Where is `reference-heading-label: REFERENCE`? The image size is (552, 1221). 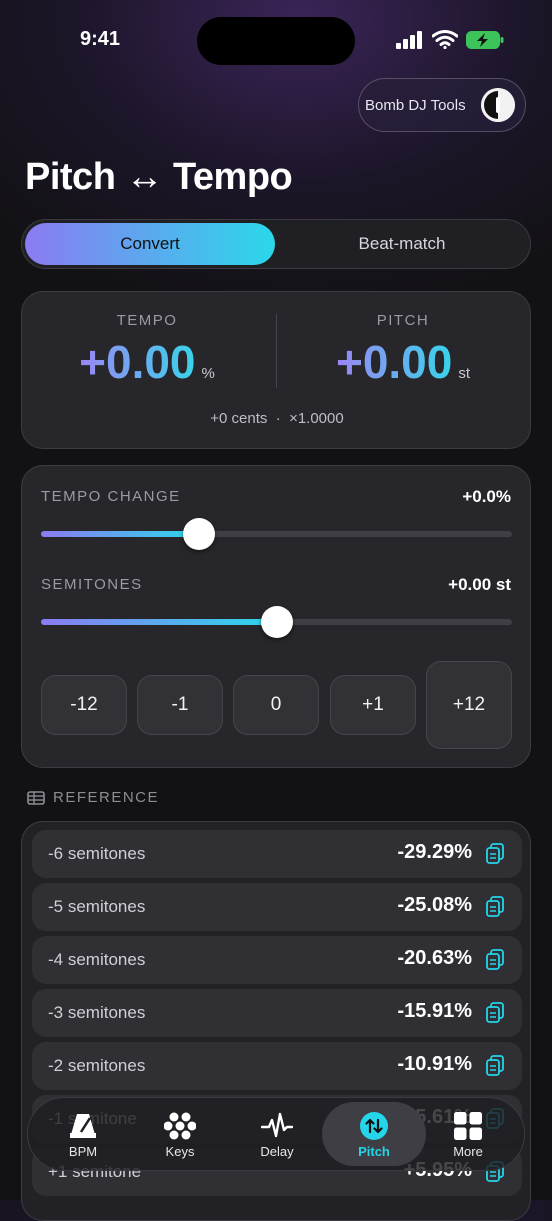
reference-heading-label: REFERENCE is located at coordinates (106, 797).